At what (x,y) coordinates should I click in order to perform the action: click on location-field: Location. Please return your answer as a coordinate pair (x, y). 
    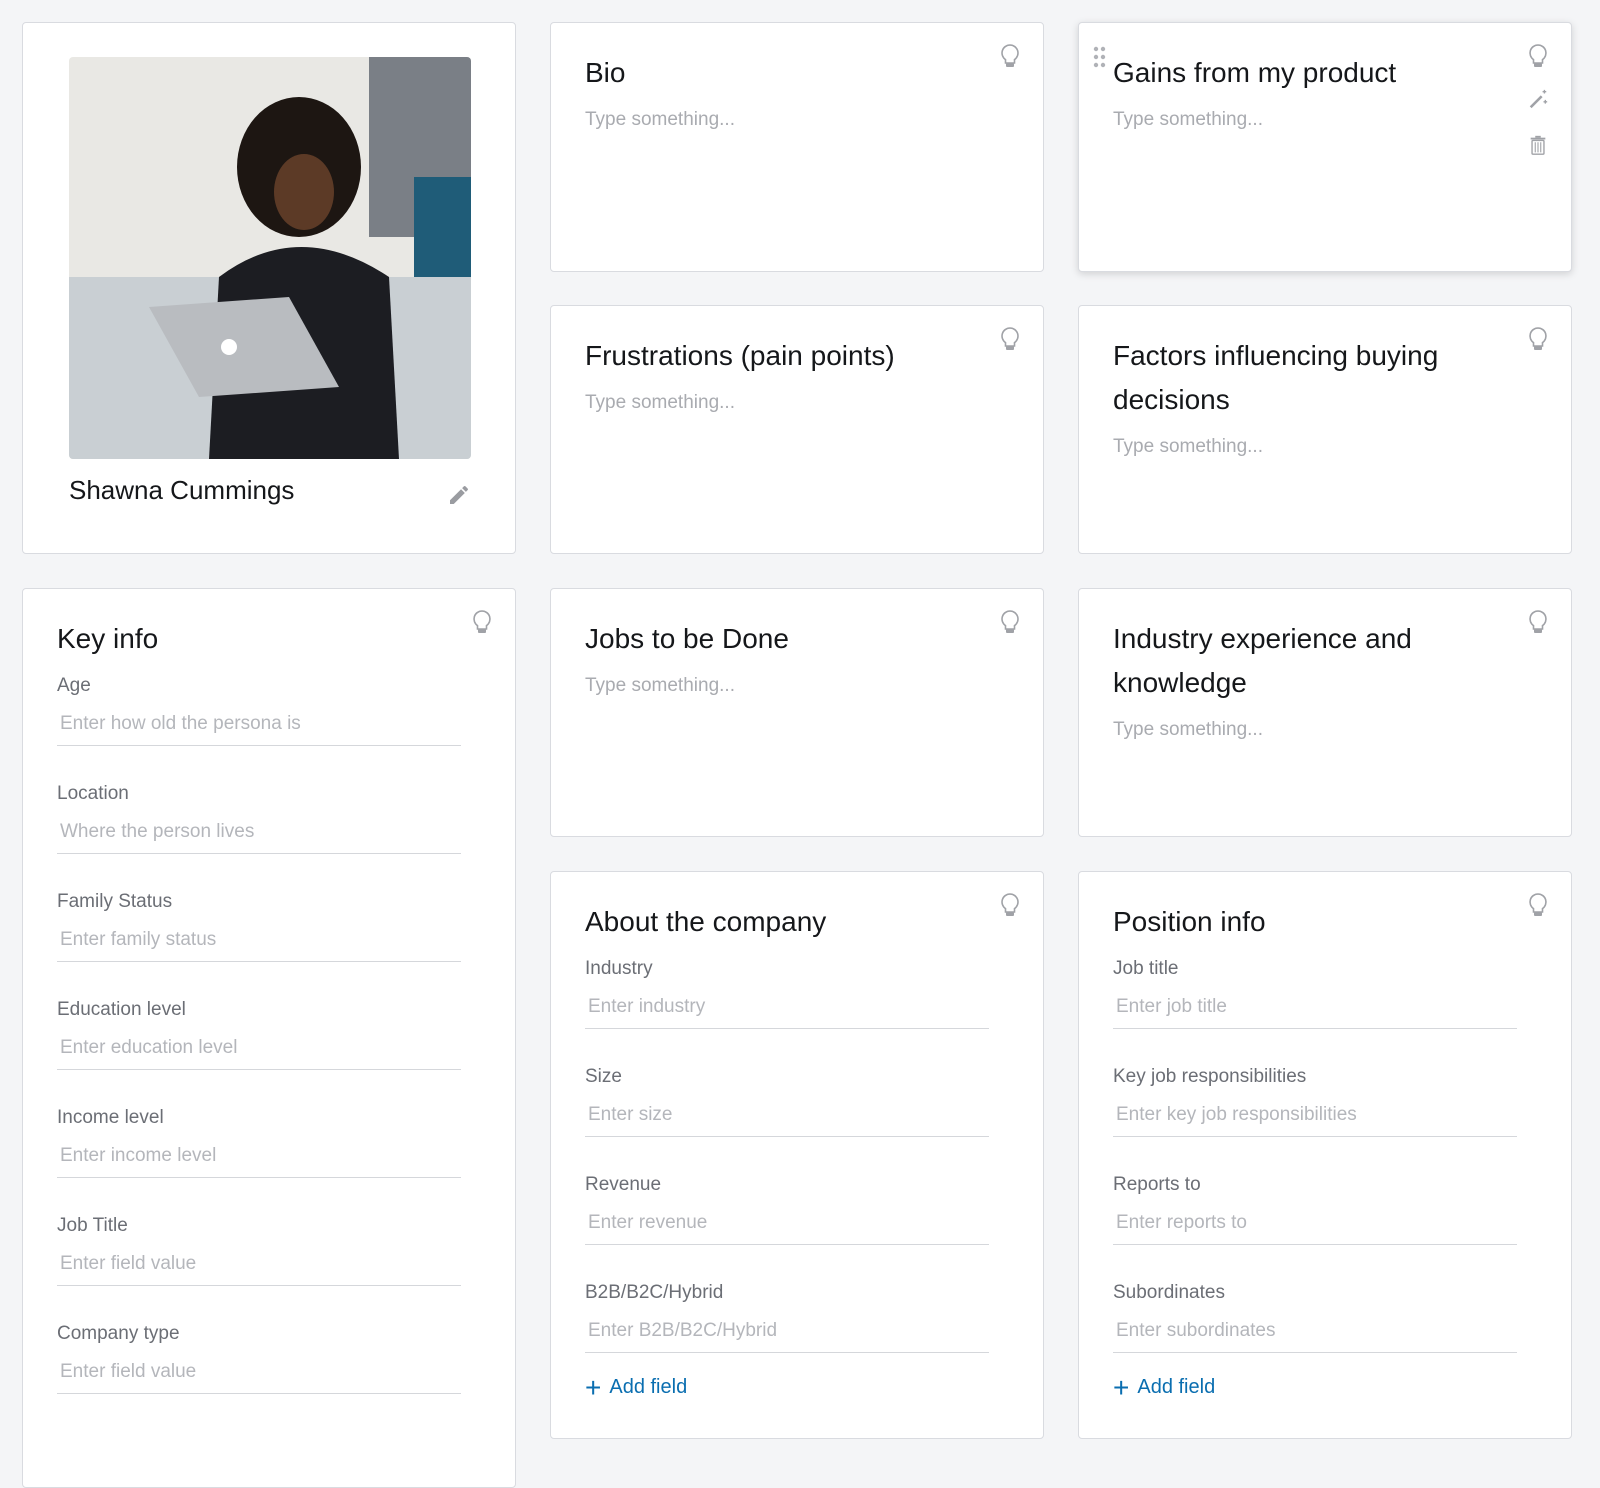
    Looking at the image, I should click on (259, 818).